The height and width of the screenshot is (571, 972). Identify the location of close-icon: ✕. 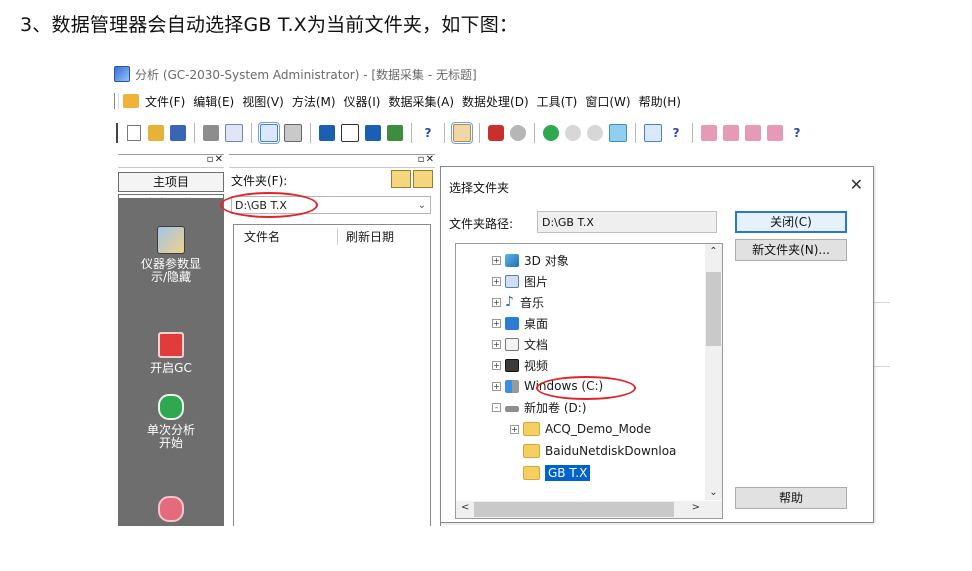
(856, 184).